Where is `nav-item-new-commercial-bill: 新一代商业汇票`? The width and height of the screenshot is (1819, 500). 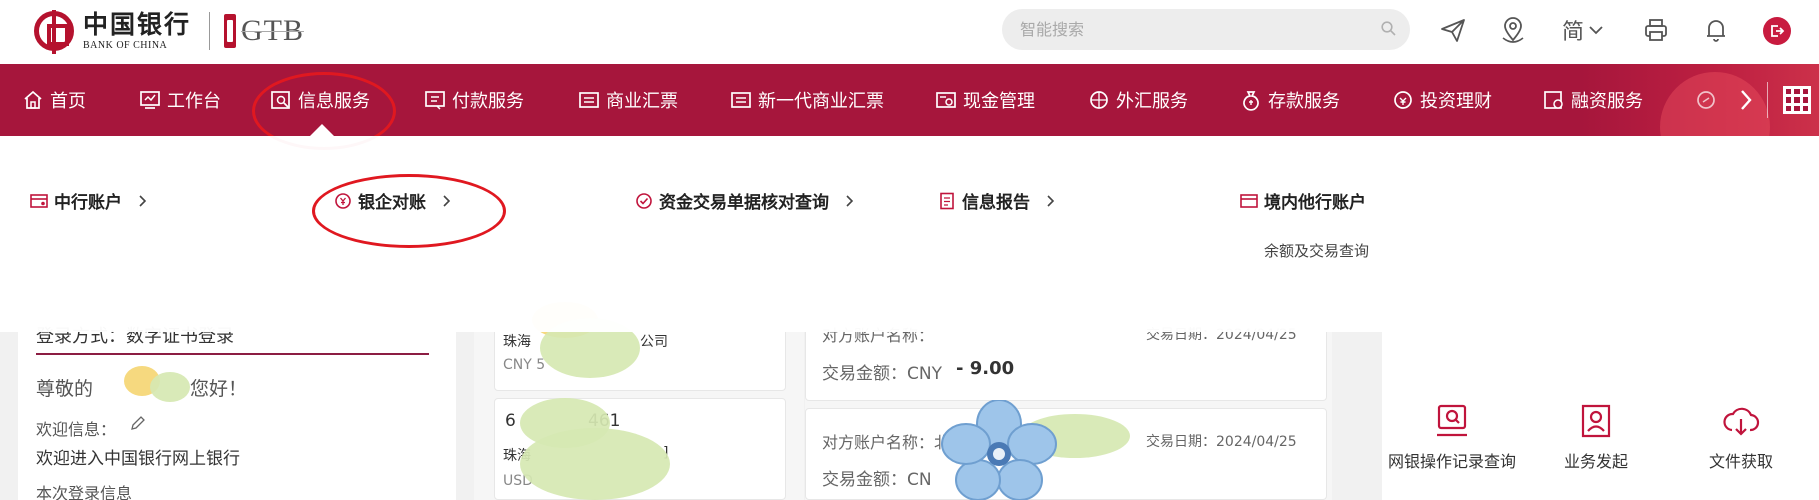 nav-item-new-commercial-bill: 新一代商业汇票 is located at coordinates (807, 100).